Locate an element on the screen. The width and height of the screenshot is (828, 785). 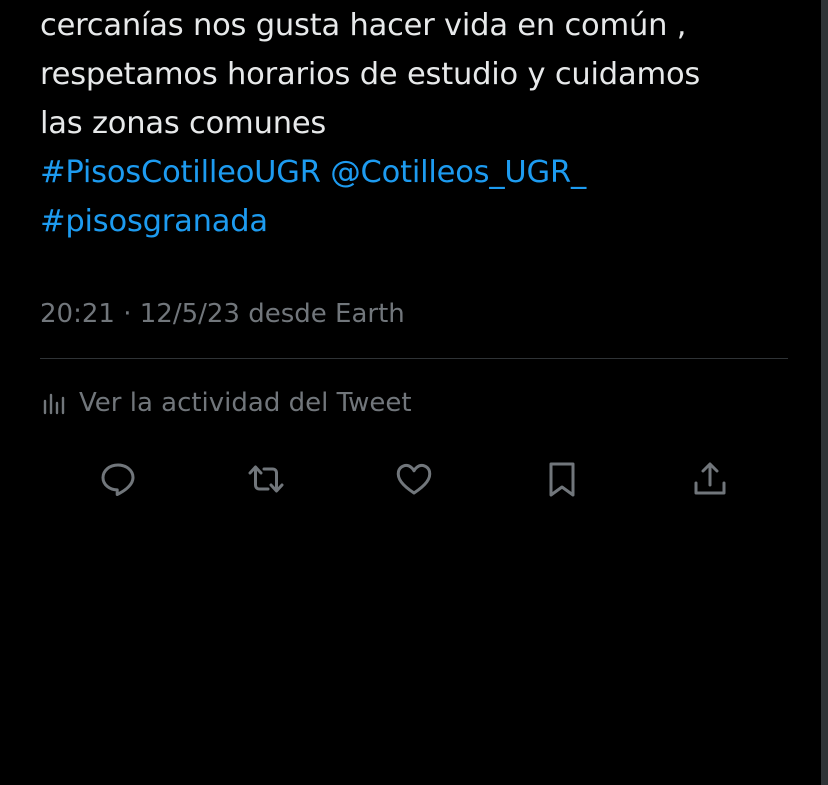
share-button is located at coordinates (710, 479).